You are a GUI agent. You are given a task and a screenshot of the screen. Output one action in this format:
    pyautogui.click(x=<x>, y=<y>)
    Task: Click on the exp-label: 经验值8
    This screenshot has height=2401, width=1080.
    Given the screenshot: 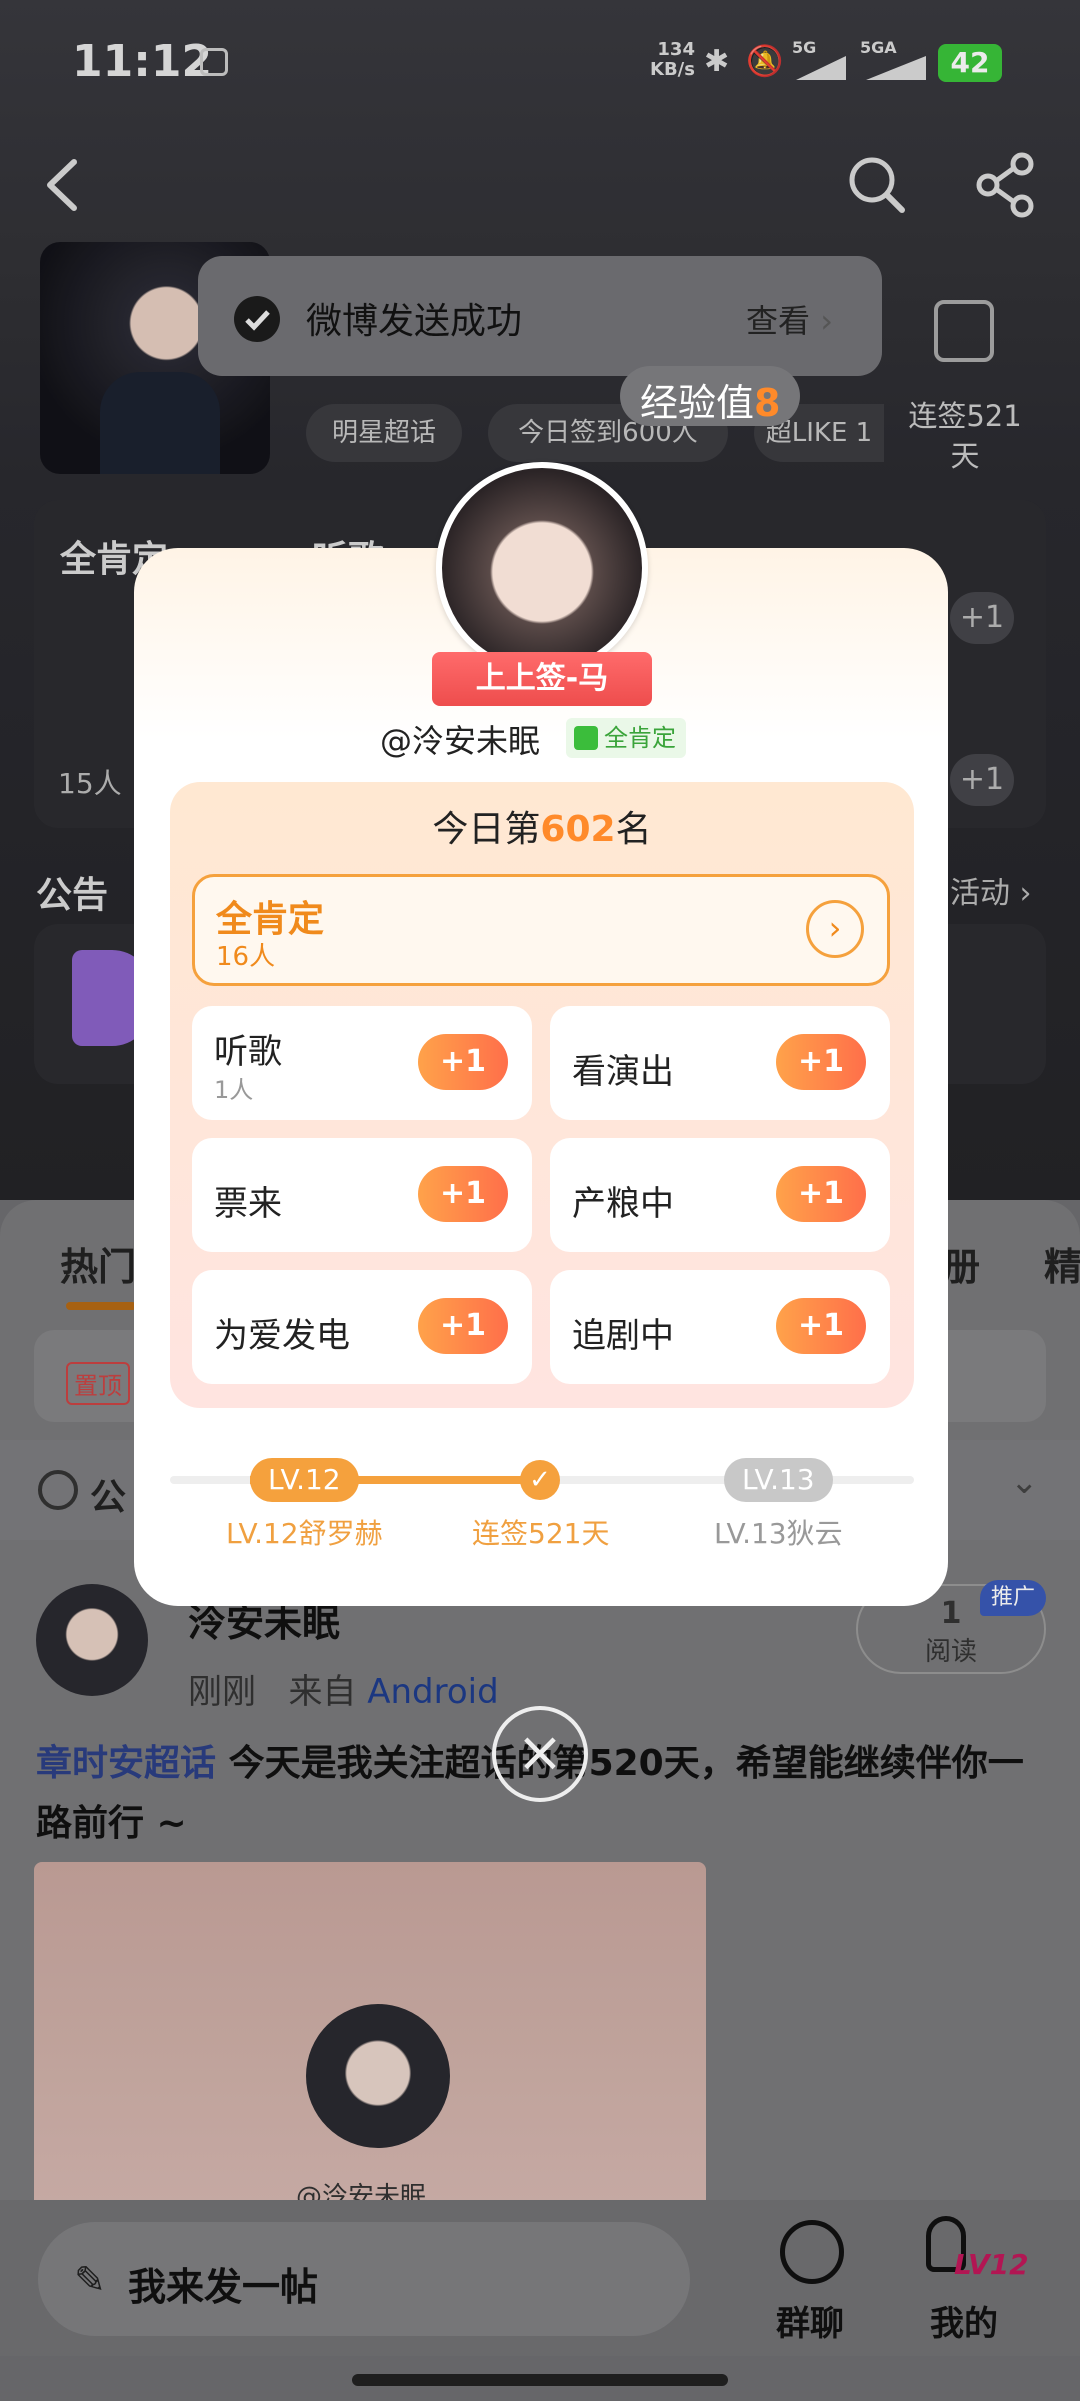 What is the action you would take?
    pyautogui.click(x=710, y=399)
    